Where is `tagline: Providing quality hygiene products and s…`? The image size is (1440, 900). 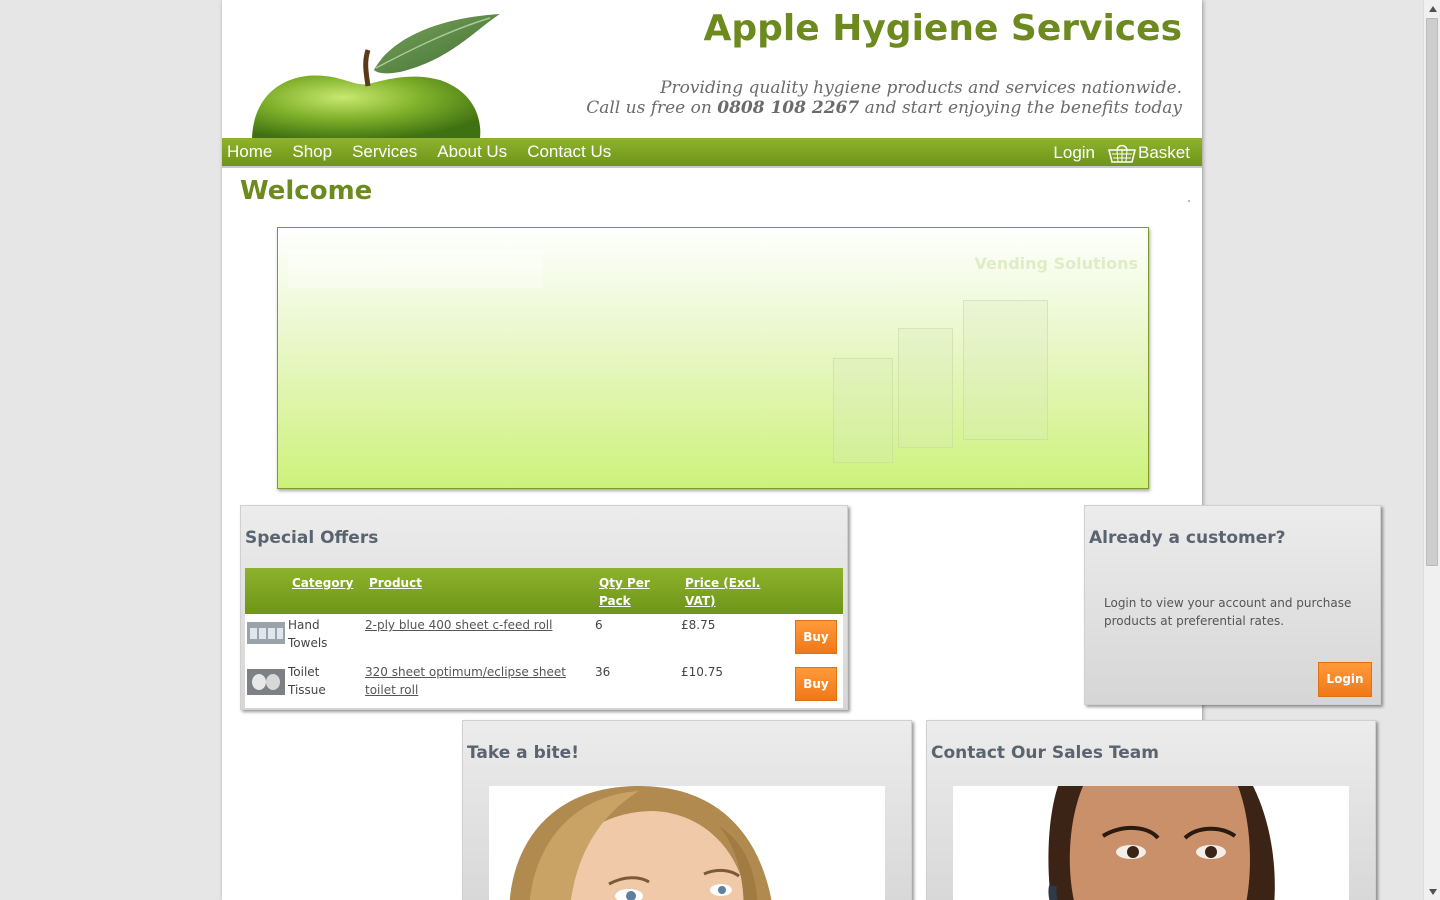
tagline: Providing quality hygiene products and s… is located at coordinates (884, 98).